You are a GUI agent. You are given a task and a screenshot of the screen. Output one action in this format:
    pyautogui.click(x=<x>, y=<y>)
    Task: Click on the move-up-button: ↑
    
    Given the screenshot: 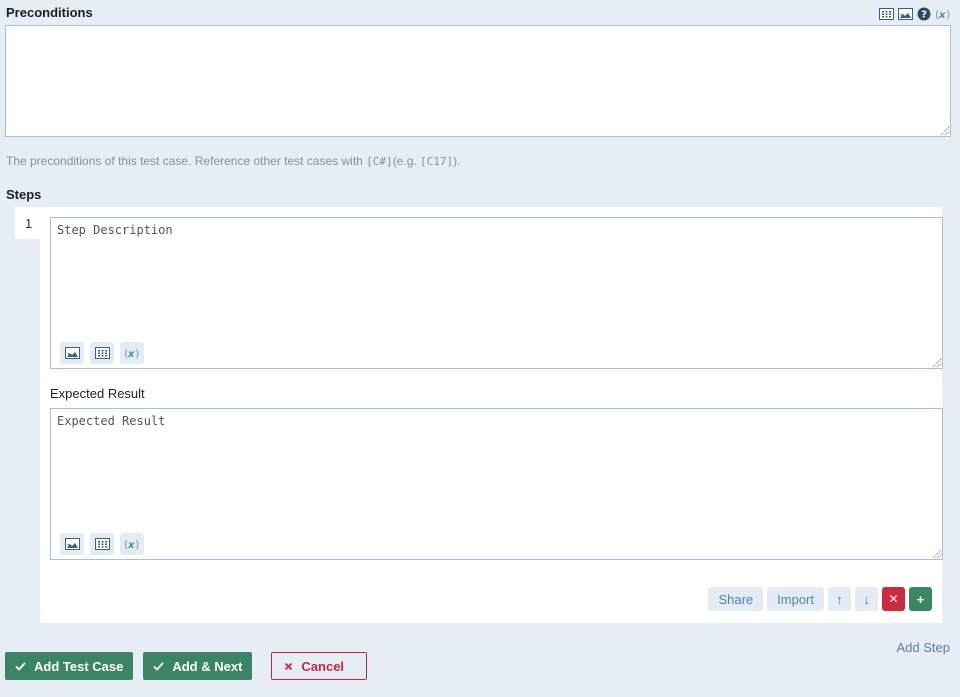 What is the action you would take?
    pyautogui.click(x=839, y=599)
    